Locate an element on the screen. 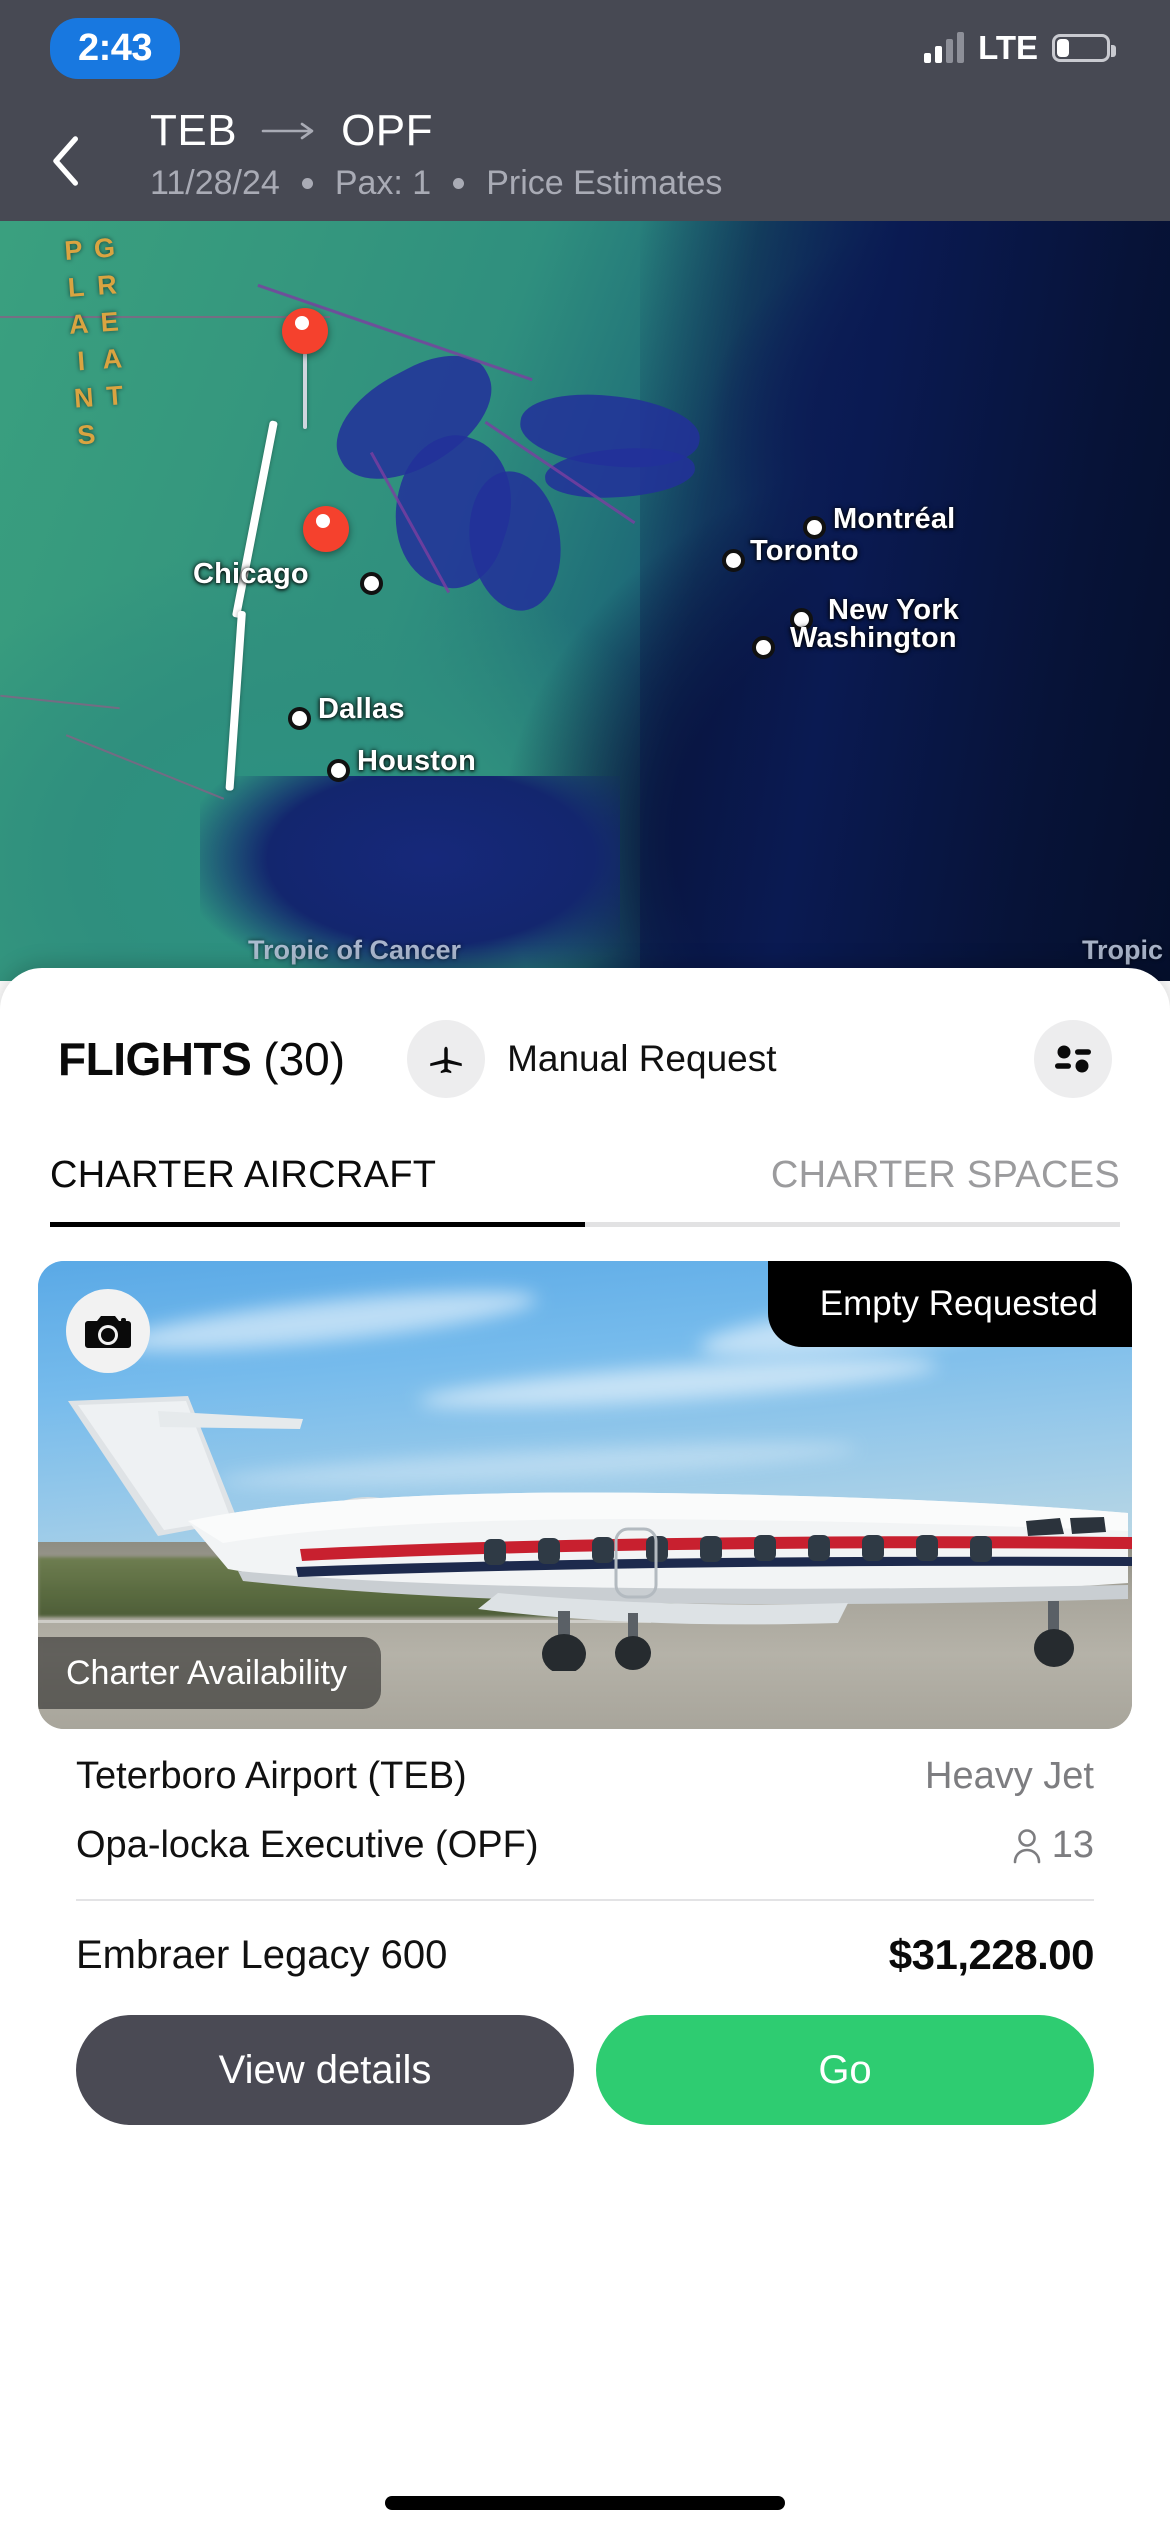  seats-info: 13 is located at coordinates (1053, 1845).